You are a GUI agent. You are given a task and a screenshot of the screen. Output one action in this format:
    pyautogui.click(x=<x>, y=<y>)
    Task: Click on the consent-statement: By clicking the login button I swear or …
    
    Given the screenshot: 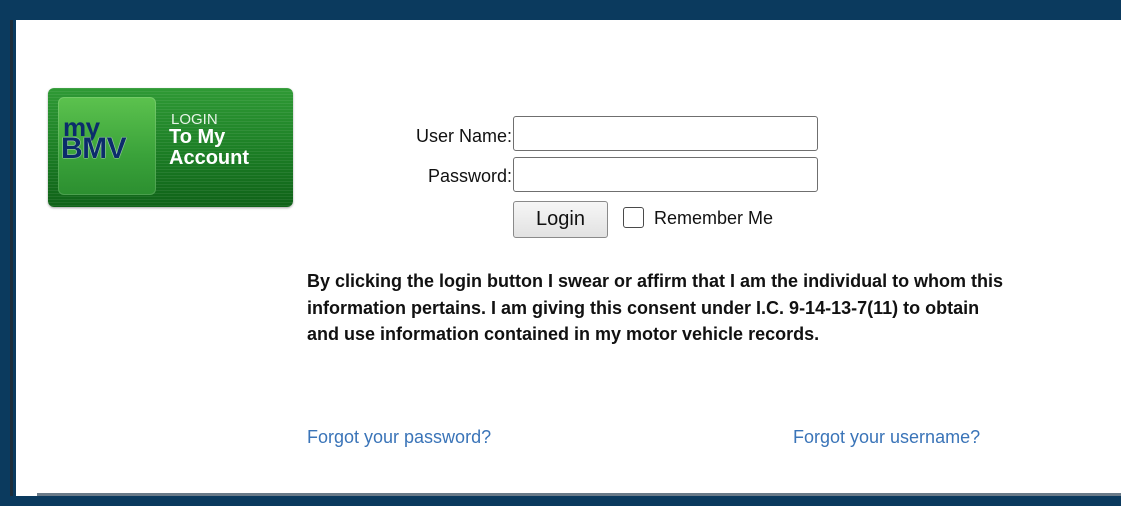 What is the action you would take?
    pyautogui.click(x=655, y=307)
    